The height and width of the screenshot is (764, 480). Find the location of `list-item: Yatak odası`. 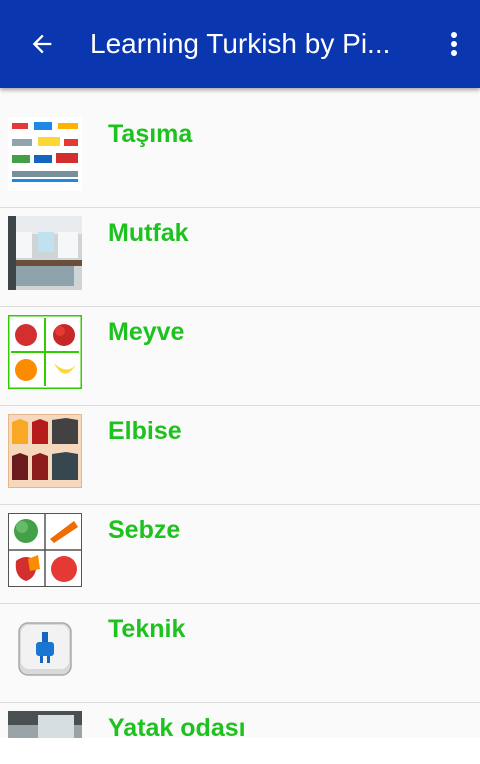

list-item: Yatak odası is located at coordinates (240, 720).